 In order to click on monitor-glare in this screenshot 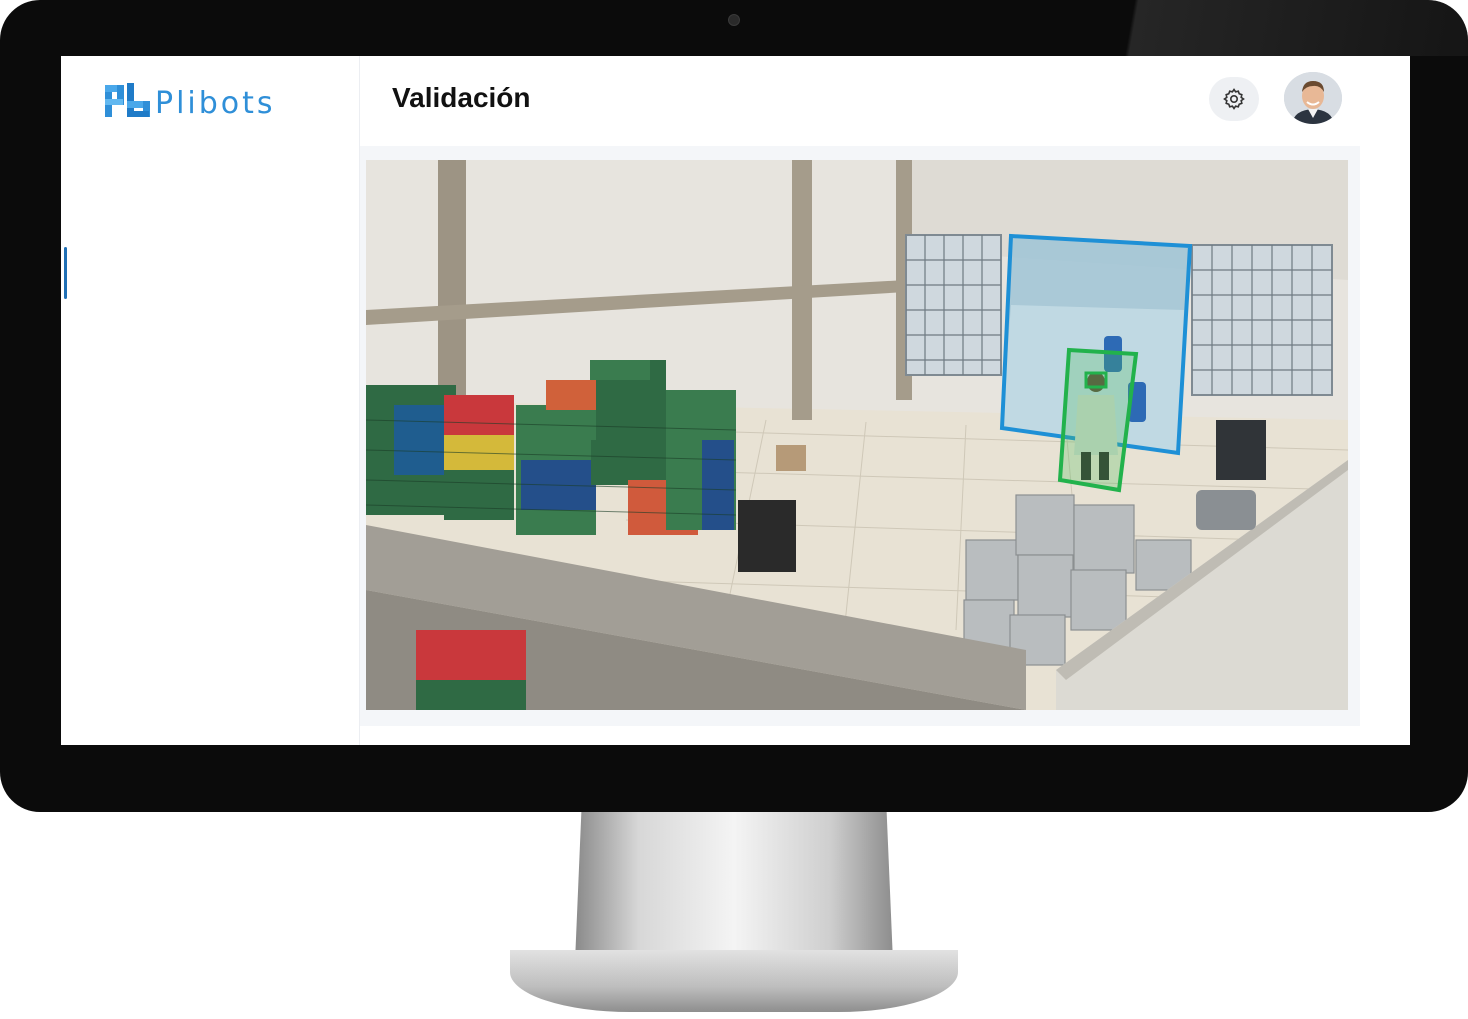, I will do `click(1278, 28)`.